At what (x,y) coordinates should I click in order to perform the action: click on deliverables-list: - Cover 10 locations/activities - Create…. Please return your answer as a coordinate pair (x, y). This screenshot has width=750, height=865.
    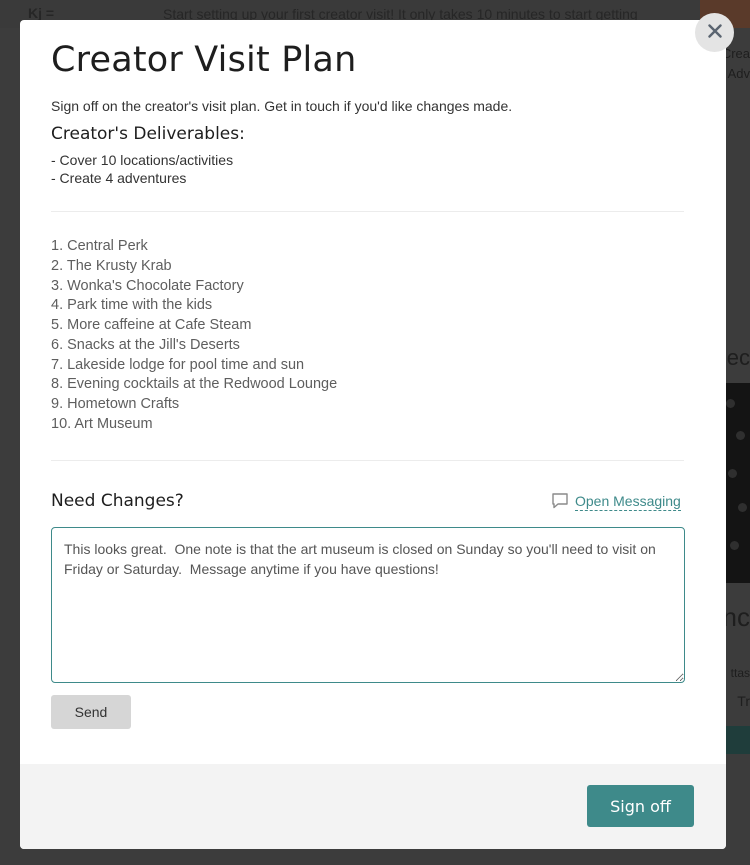
    Looking at the image, I should click on (142, 169).